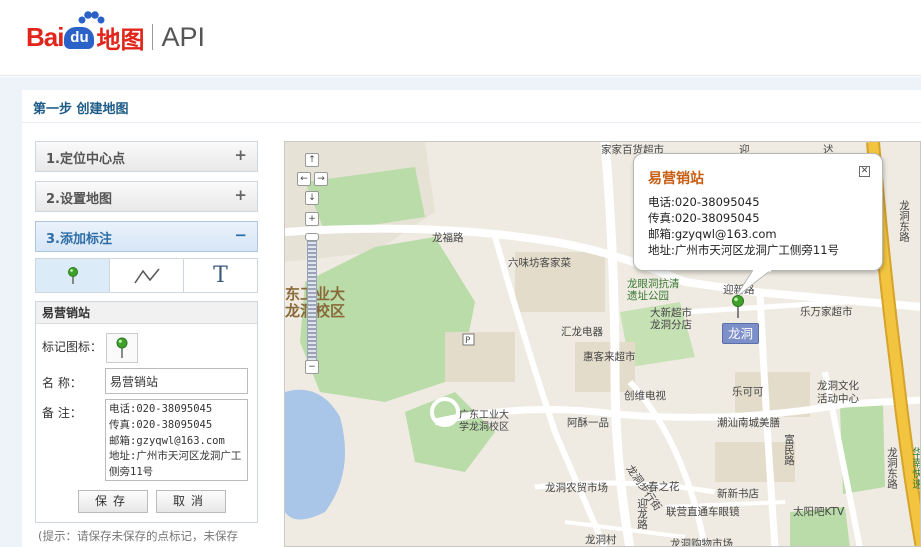 Image resolution: width=921 pixels, height=547 pixels. What do you see at coordinates (240, 235) in the screenshot?
I see `collapse-icon: −` at bounding box center [240, 235].